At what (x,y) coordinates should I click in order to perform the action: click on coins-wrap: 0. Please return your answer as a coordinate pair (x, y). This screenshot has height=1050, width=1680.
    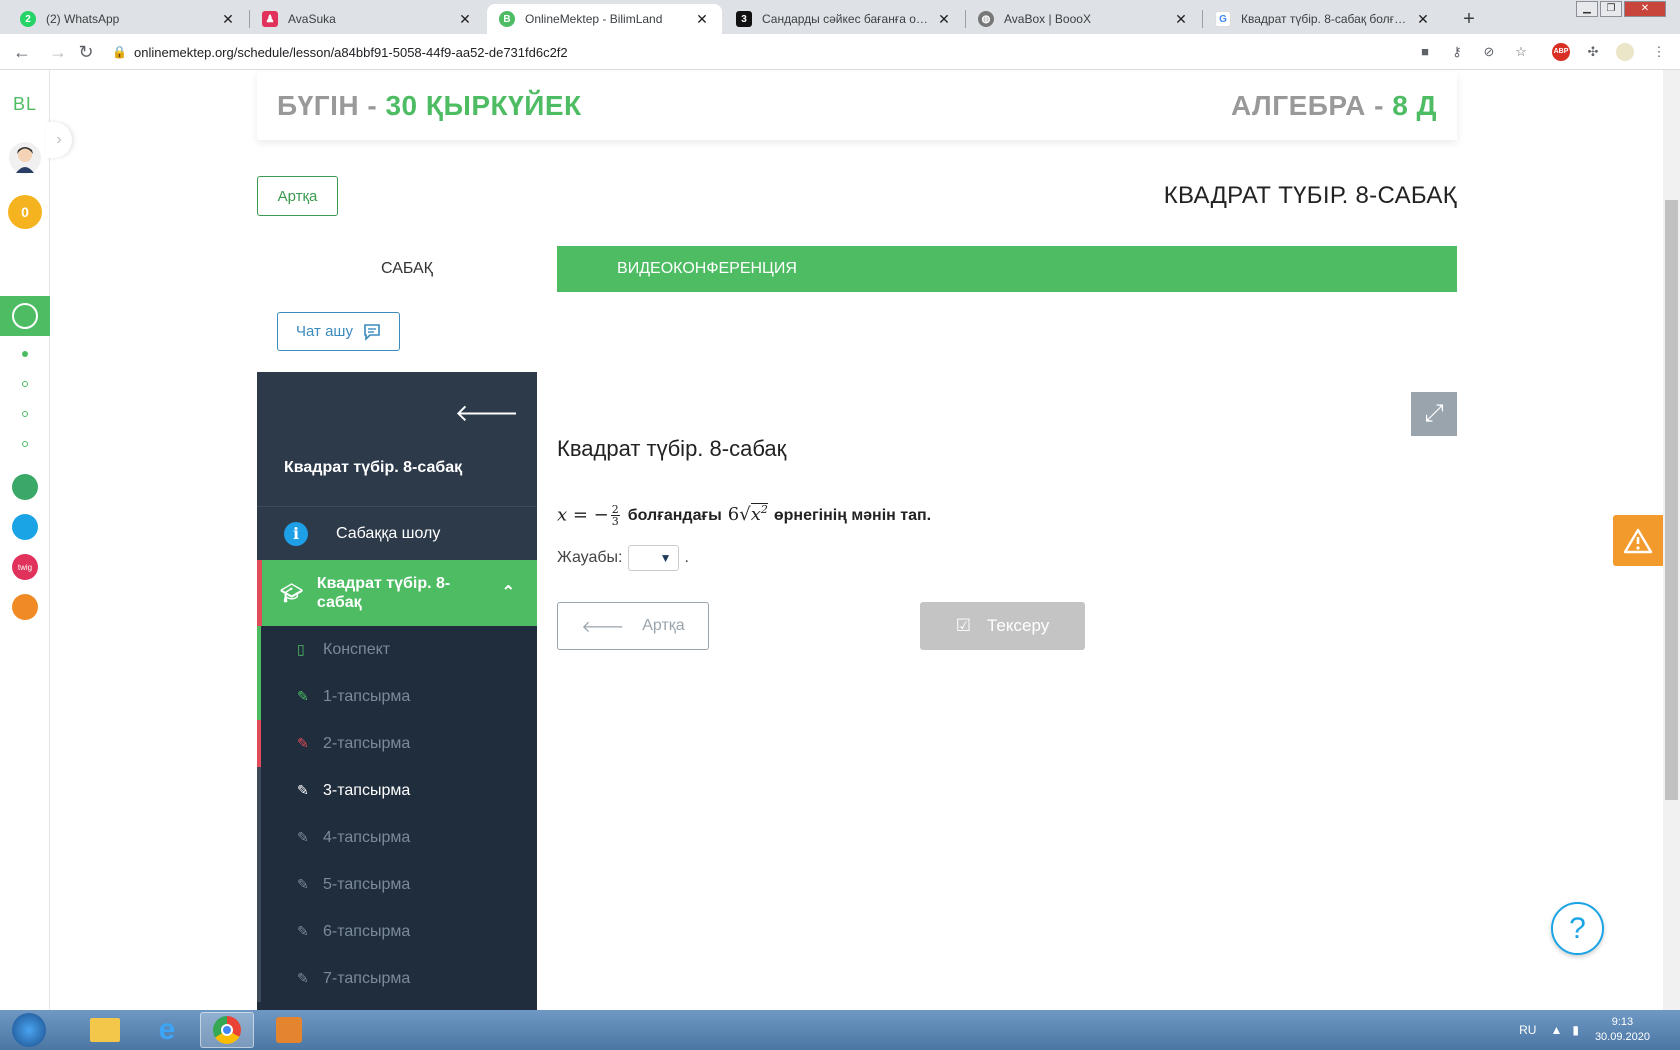
    Looking at the image, I should click on (25, 212).